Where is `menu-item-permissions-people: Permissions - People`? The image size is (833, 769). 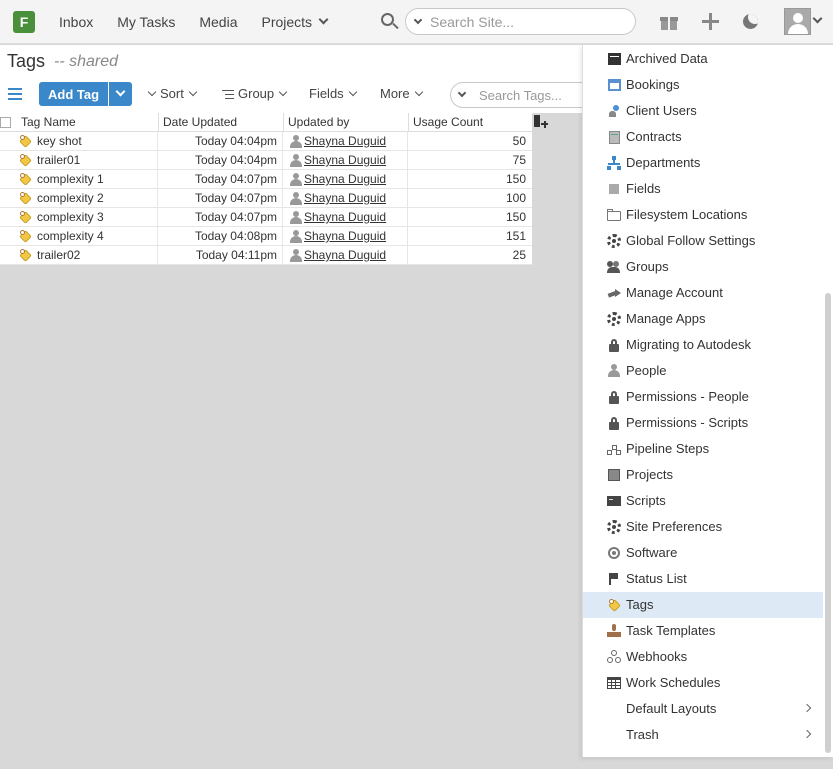
menu-item-permissions-people: Permissions - People is located at coordinates (703, 397).